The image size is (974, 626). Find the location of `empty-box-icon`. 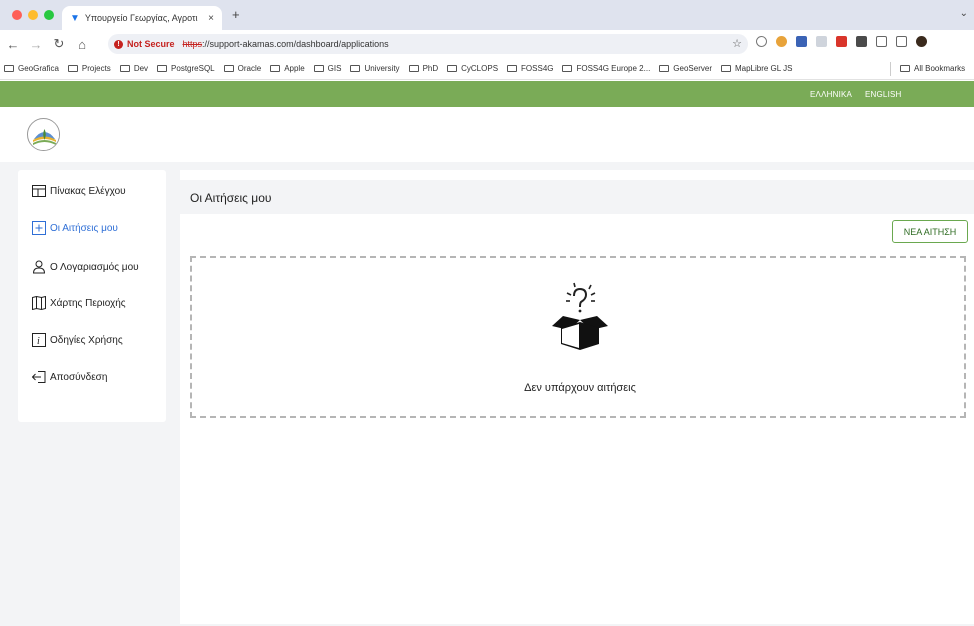

empty-box-icon is located at coordinates (580, 316).